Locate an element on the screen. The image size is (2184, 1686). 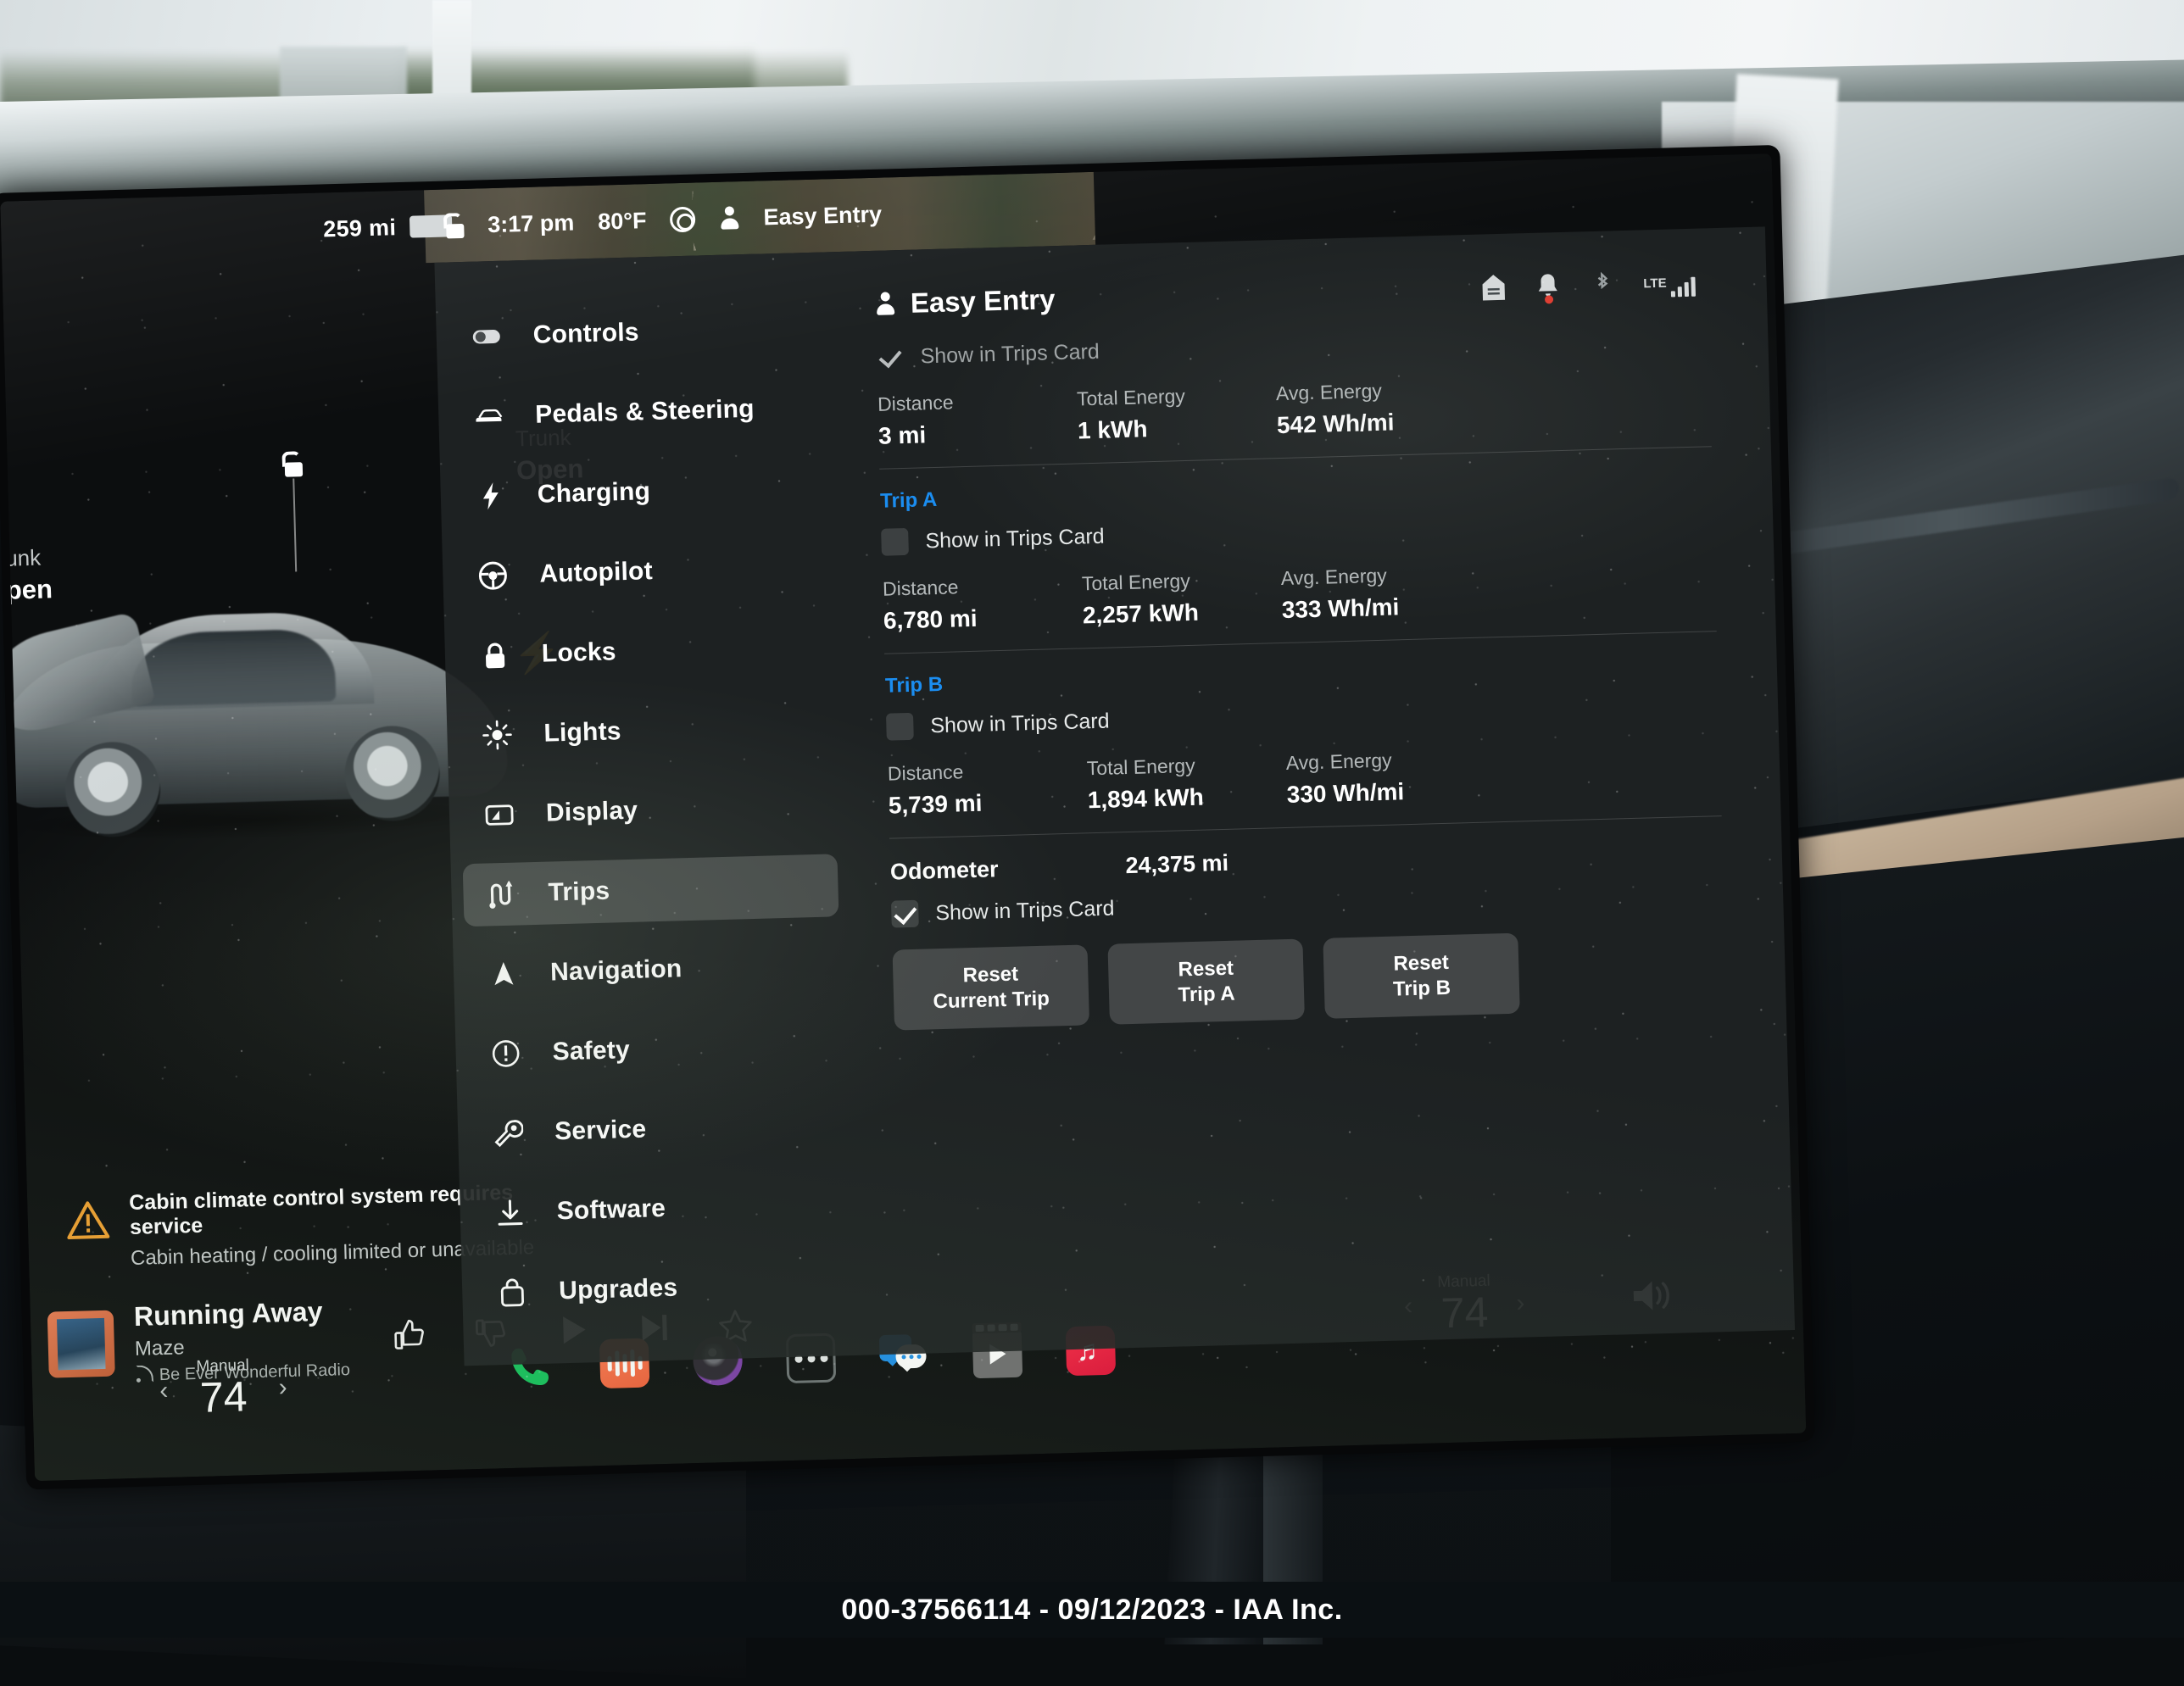
circles-icon is located at coordinates (683, 220).